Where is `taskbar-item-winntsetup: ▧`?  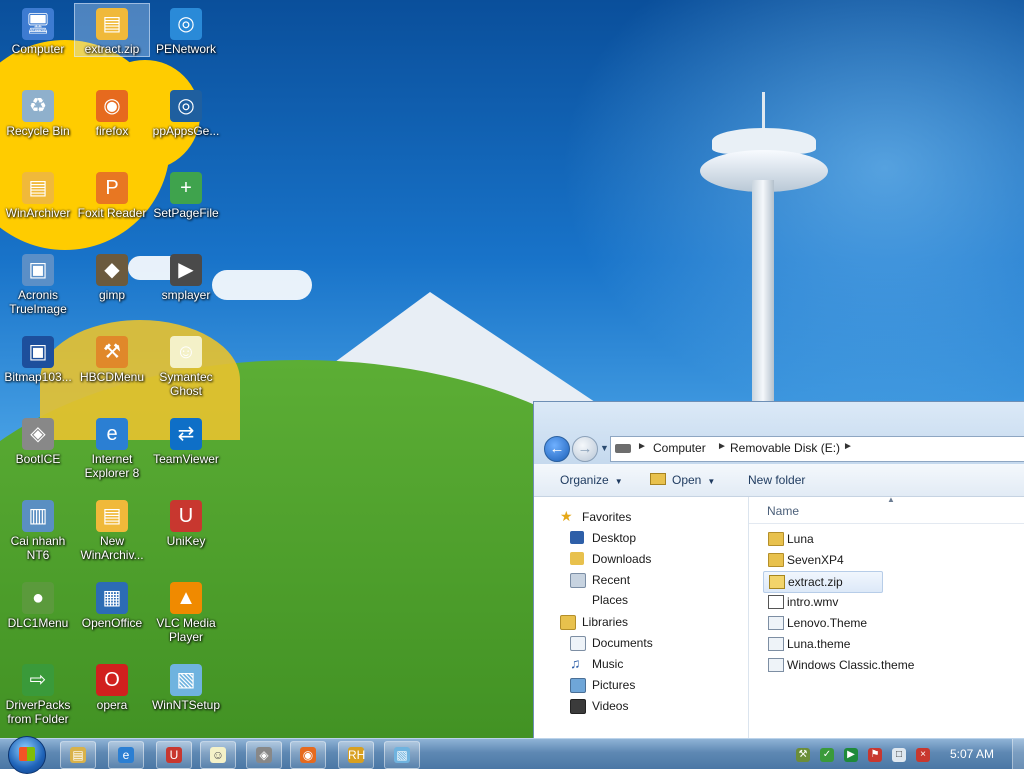
taskbar-item-winntsetup: ▧ is located at coordinates (402, 755).